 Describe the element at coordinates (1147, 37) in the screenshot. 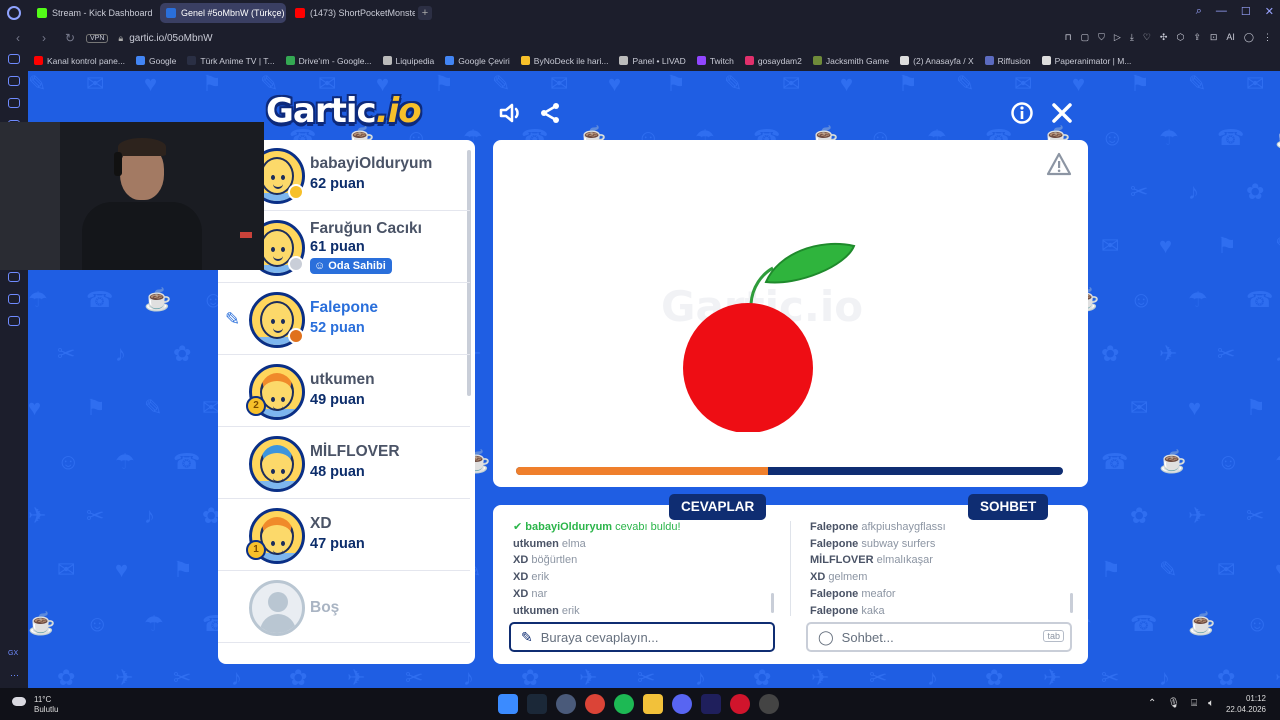

I see `heart-icon: ♡` at that location.